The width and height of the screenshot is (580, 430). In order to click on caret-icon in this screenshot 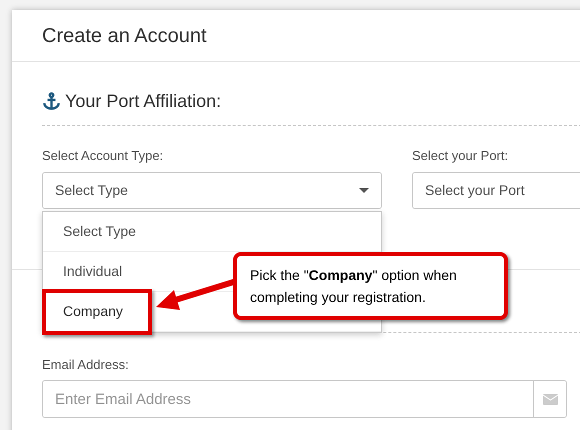, I will do `click(364, 190)`.